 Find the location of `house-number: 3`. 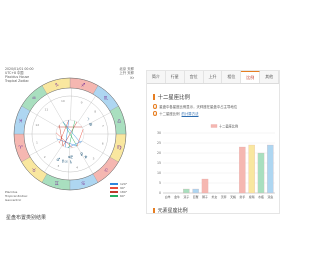

house-number: 3 is located at coordinates (58, 166).